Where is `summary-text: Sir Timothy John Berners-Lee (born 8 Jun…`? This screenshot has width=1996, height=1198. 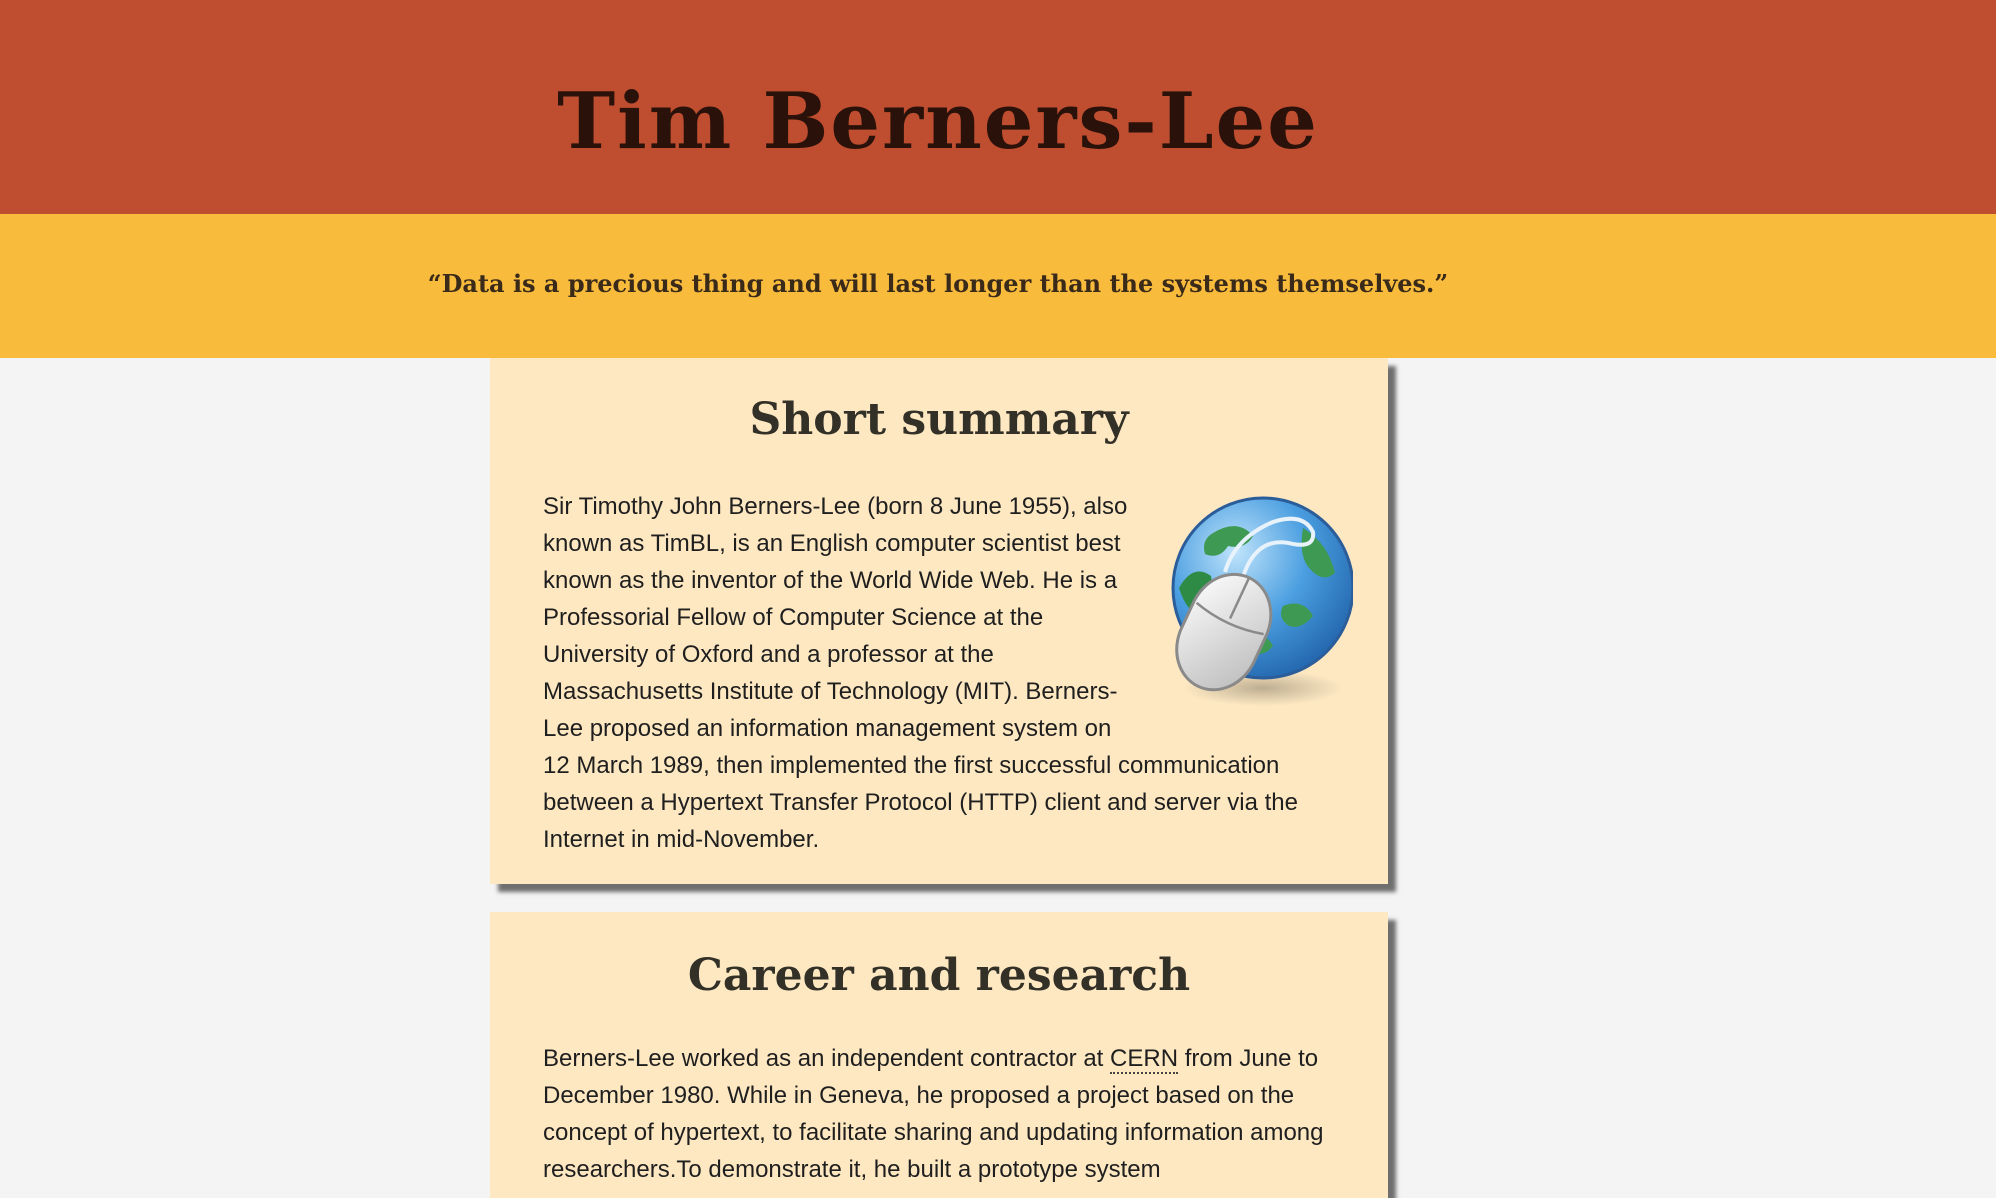 summary-text: Sir Timothy John Berners-Lee (born 8 Jun… is located at coordinates (948, 673).